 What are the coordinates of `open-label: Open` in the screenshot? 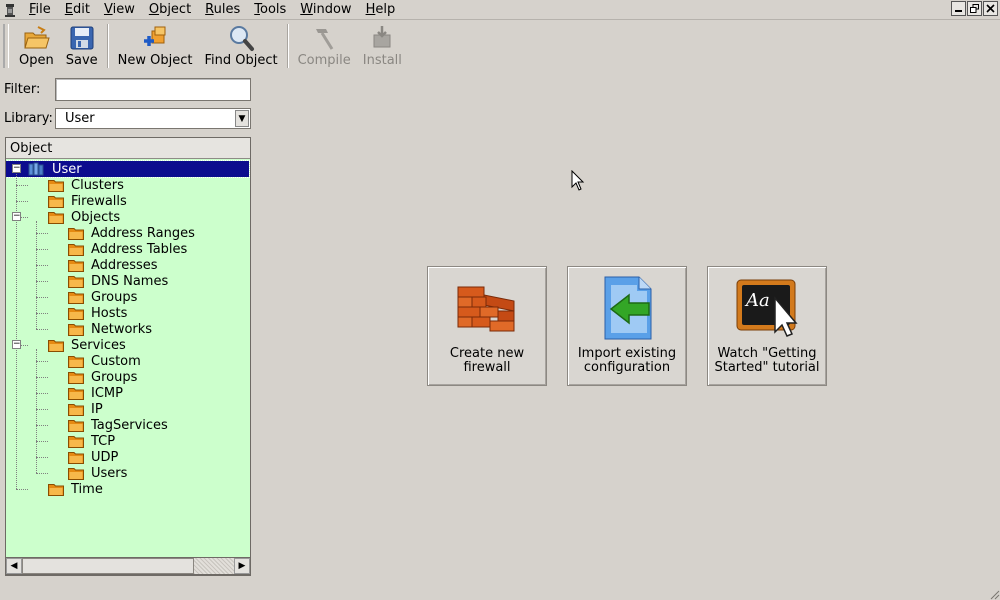 It's located at (36, 60).